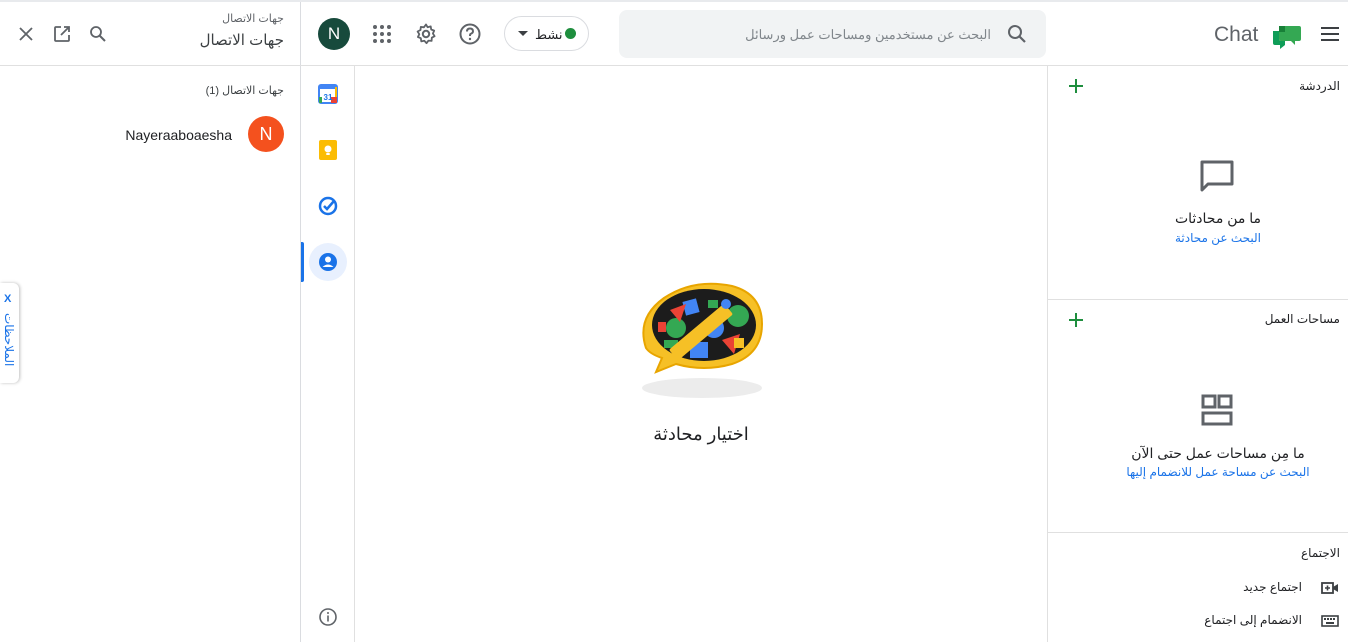 The width and height of the screenshot is (1348, 642). What do you see at coordinates (570, 33) in the screenshot?
I see `status-dot` at bounding box center [570, 33].